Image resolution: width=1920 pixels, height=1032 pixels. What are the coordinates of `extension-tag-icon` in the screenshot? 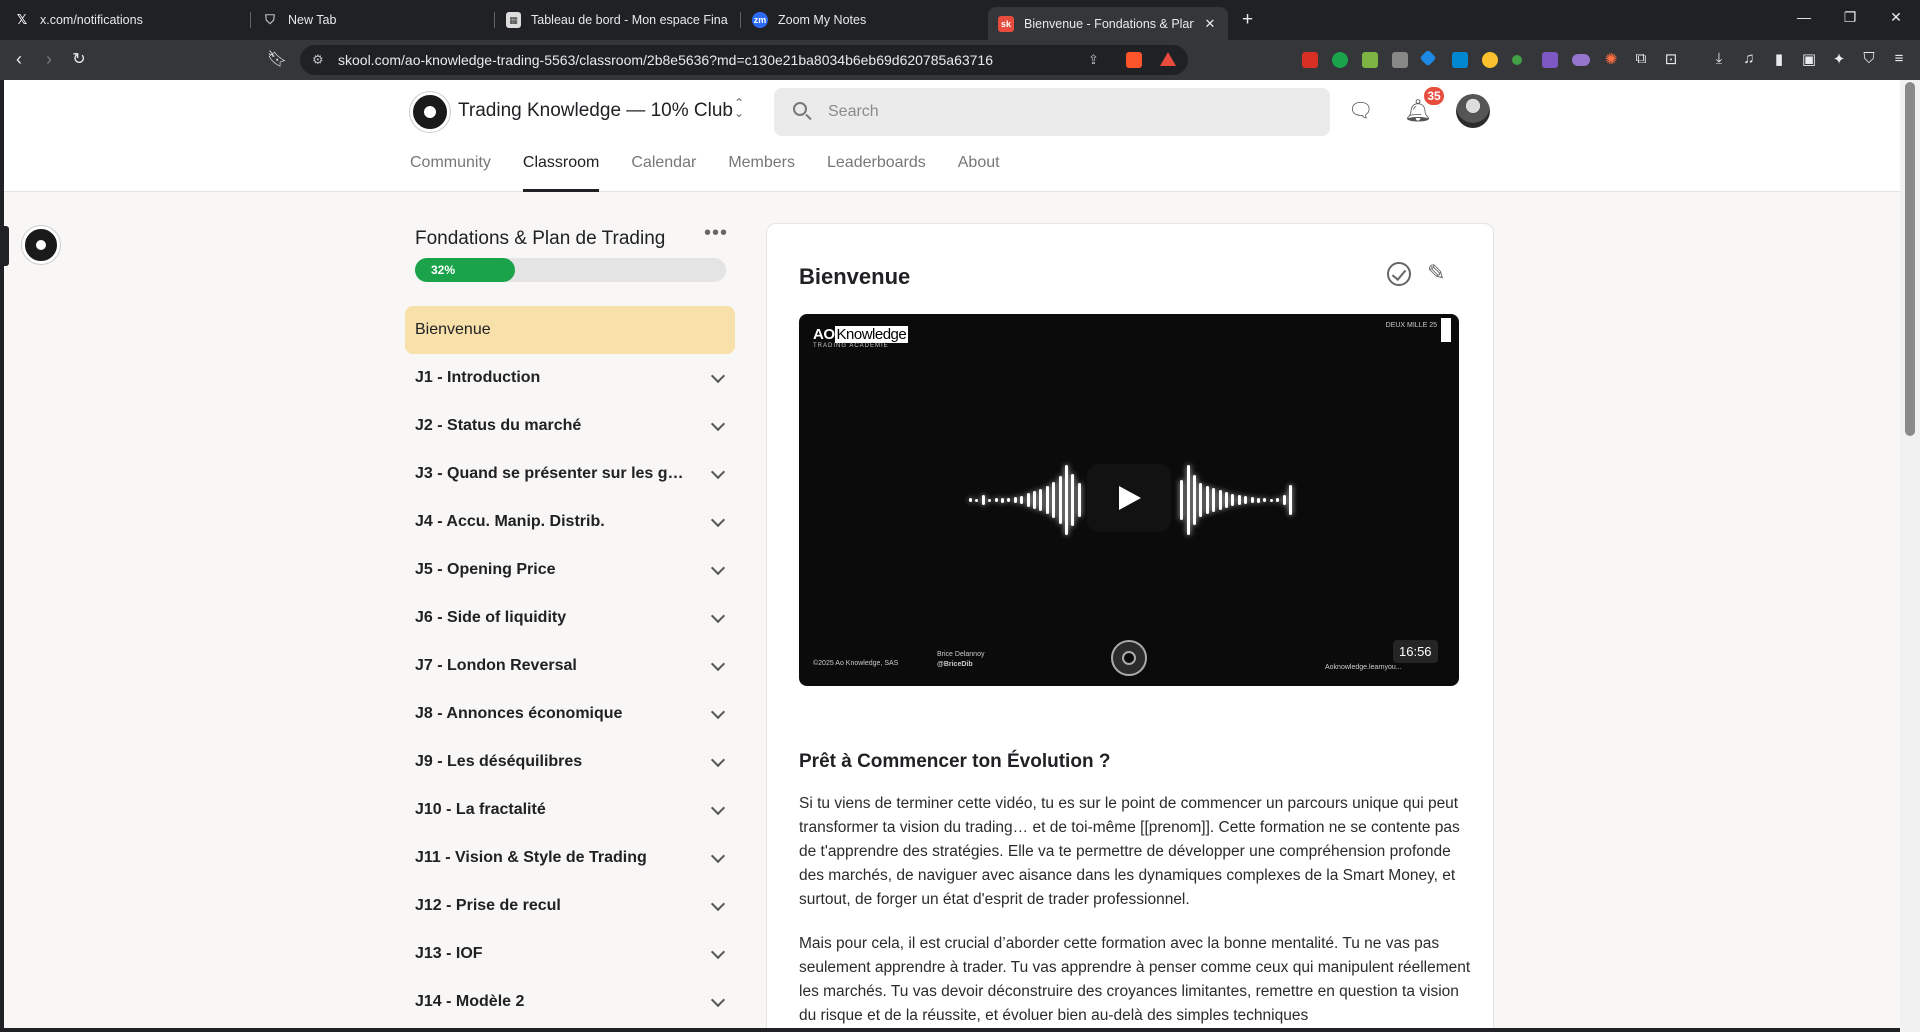 It's located at (1428, 58).